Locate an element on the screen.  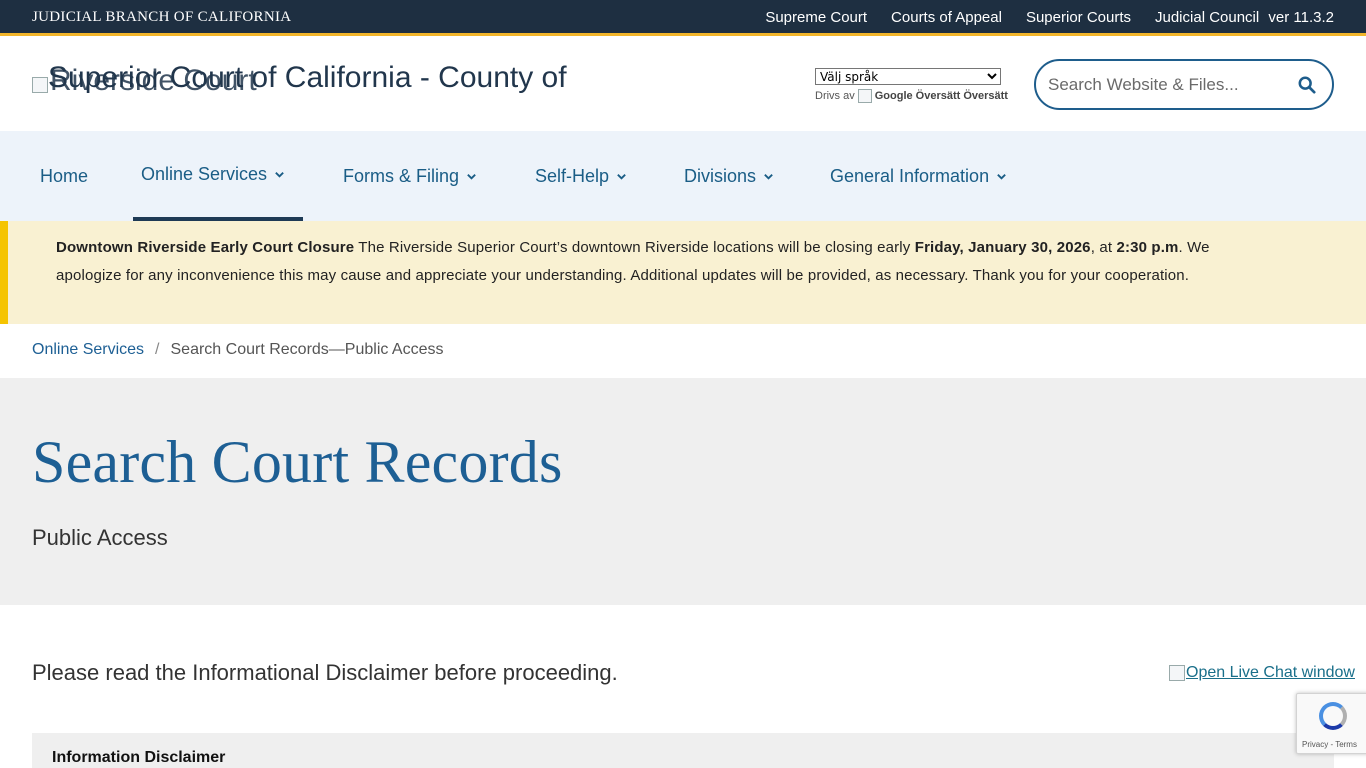
site-search is located at coordinates (1184, 84).